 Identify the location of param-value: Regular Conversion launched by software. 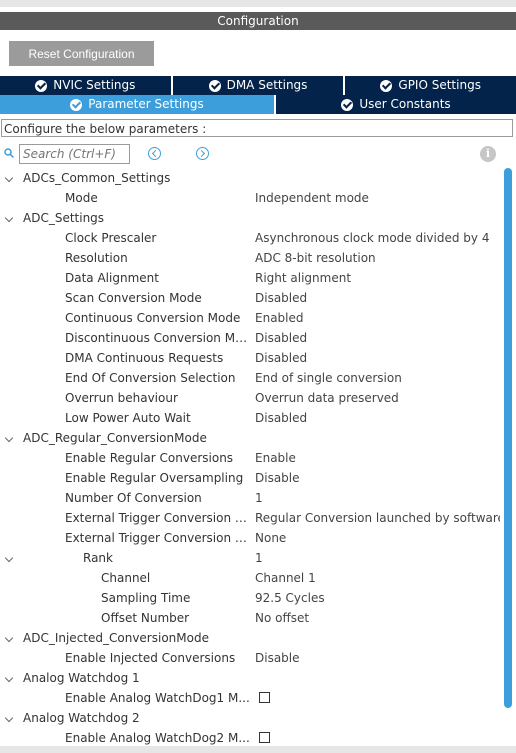
(377, 518).